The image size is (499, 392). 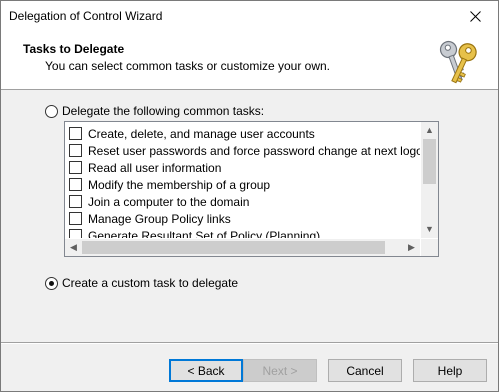 I want to click on cancel-button: Cancel, so click(x=365, y=370).